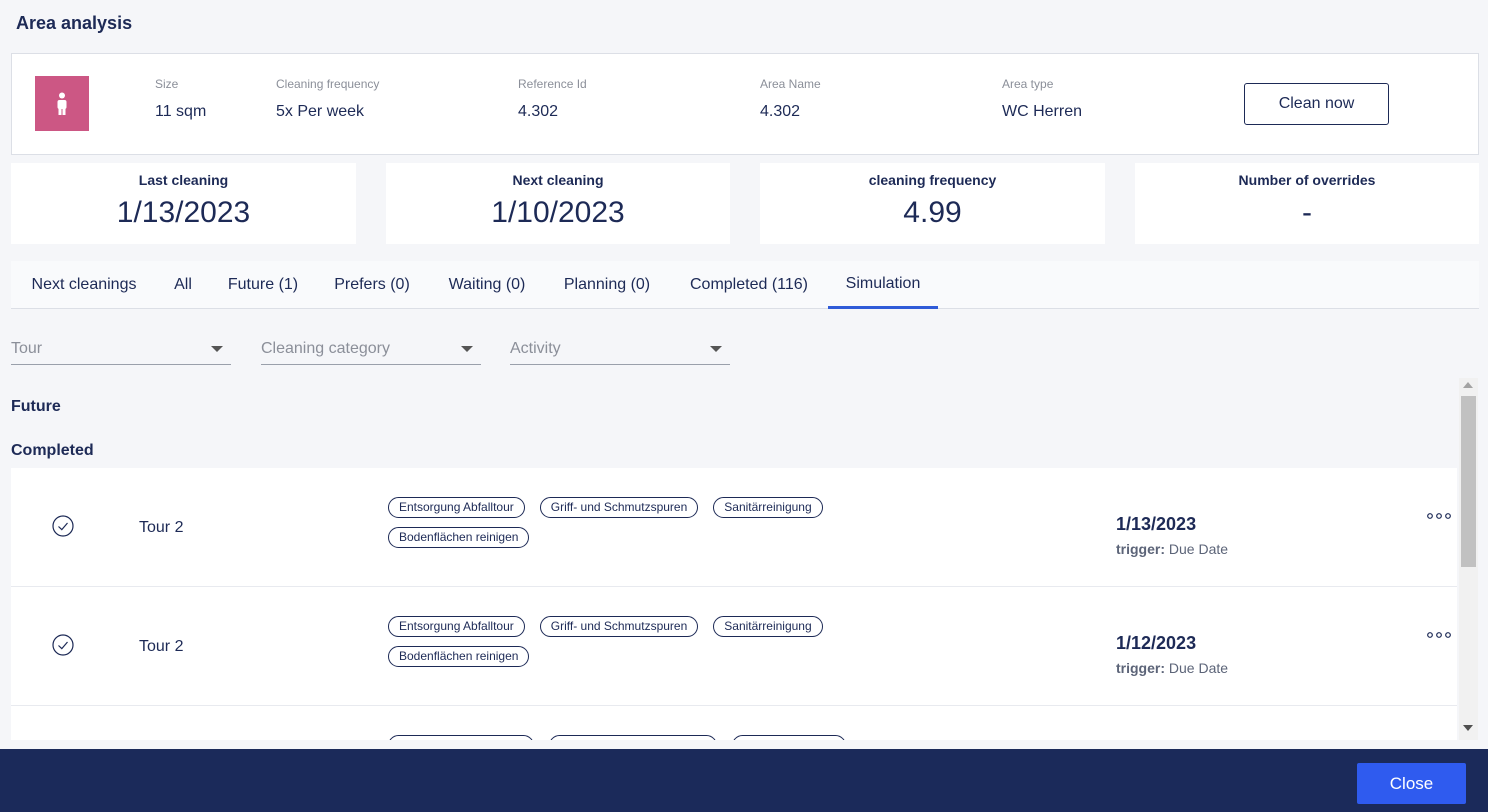 The image size is (1488, 812). I want to click on scroll-down-arrow-icon, so click(1468, 728).